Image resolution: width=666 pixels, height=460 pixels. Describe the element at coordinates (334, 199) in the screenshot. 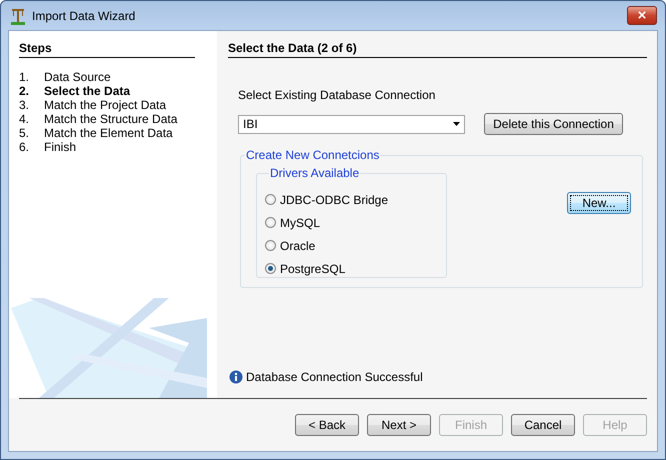

I see `radio-label: JDBC-ODBC Bridge` at that location.